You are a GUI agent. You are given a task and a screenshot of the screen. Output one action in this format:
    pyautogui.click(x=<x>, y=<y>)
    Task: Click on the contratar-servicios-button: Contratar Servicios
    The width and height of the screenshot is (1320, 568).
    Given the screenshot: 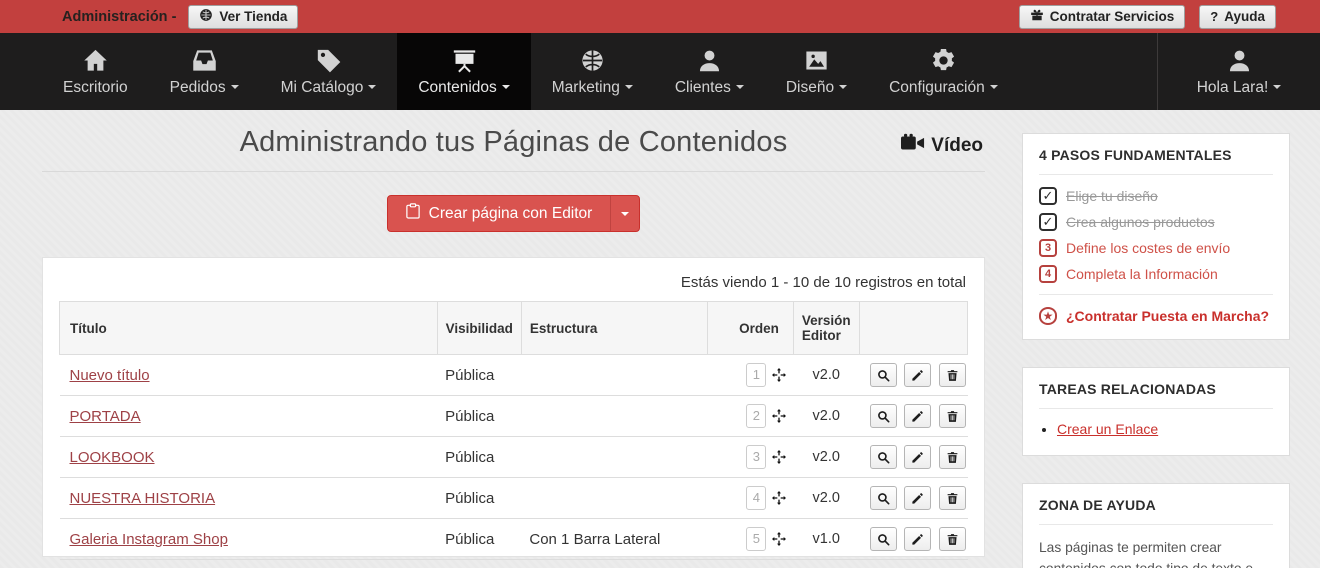 What is the action you would take?
    pyautogui.click(x=1102, y=16)
    